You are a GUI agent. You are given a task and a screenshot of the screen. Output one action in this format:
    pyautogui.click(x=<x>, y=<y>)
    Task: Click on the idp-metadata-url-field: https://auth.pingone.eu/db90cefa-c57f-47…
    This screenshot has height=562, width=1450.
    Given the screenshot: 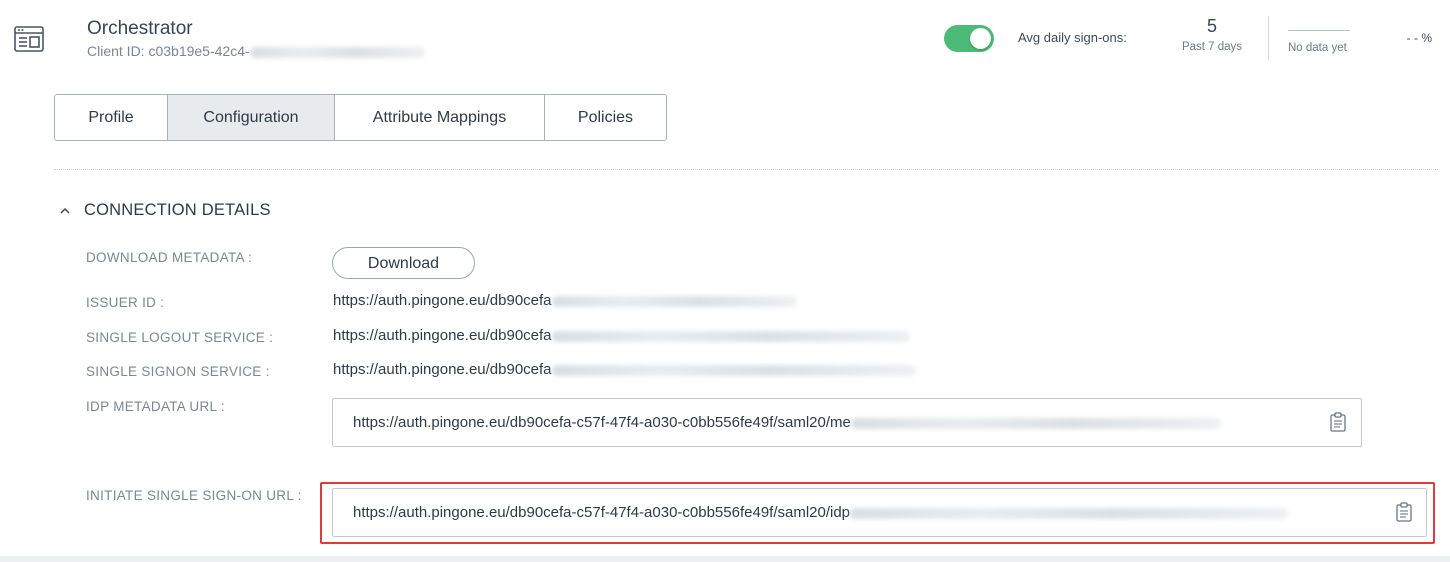 What is the action you would take?
    pyautogui.click(x=847, y=422)
    